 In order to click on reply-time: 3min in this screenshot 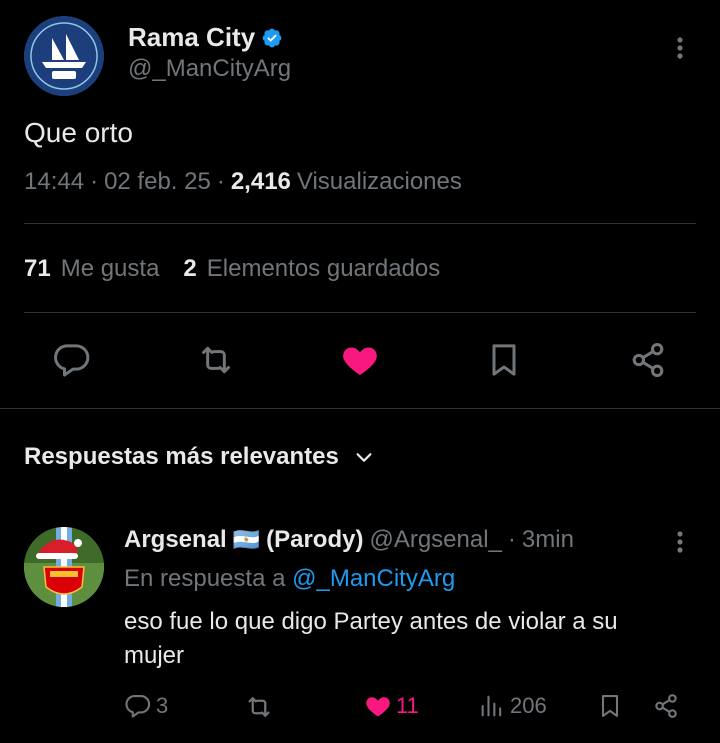, I will do `click(548, 540)`.